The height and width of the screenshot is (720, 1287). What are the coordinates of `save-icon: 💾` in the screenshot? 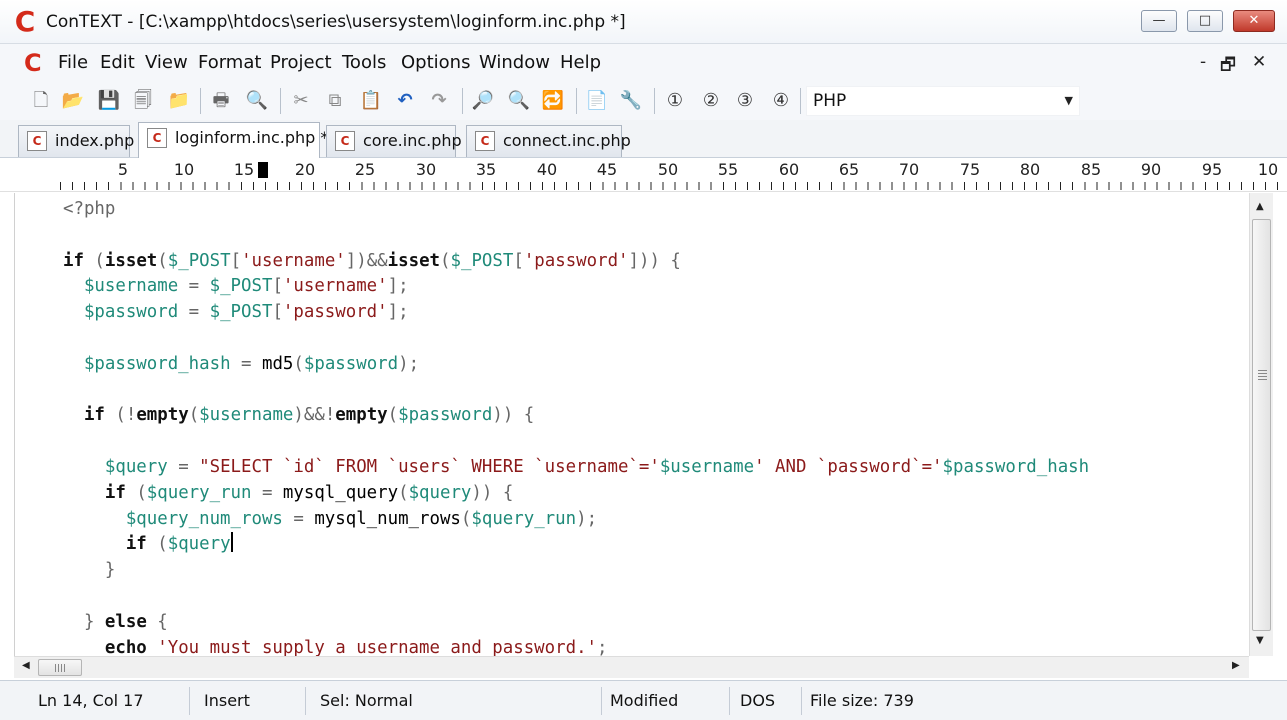 It's located at (109, 101).